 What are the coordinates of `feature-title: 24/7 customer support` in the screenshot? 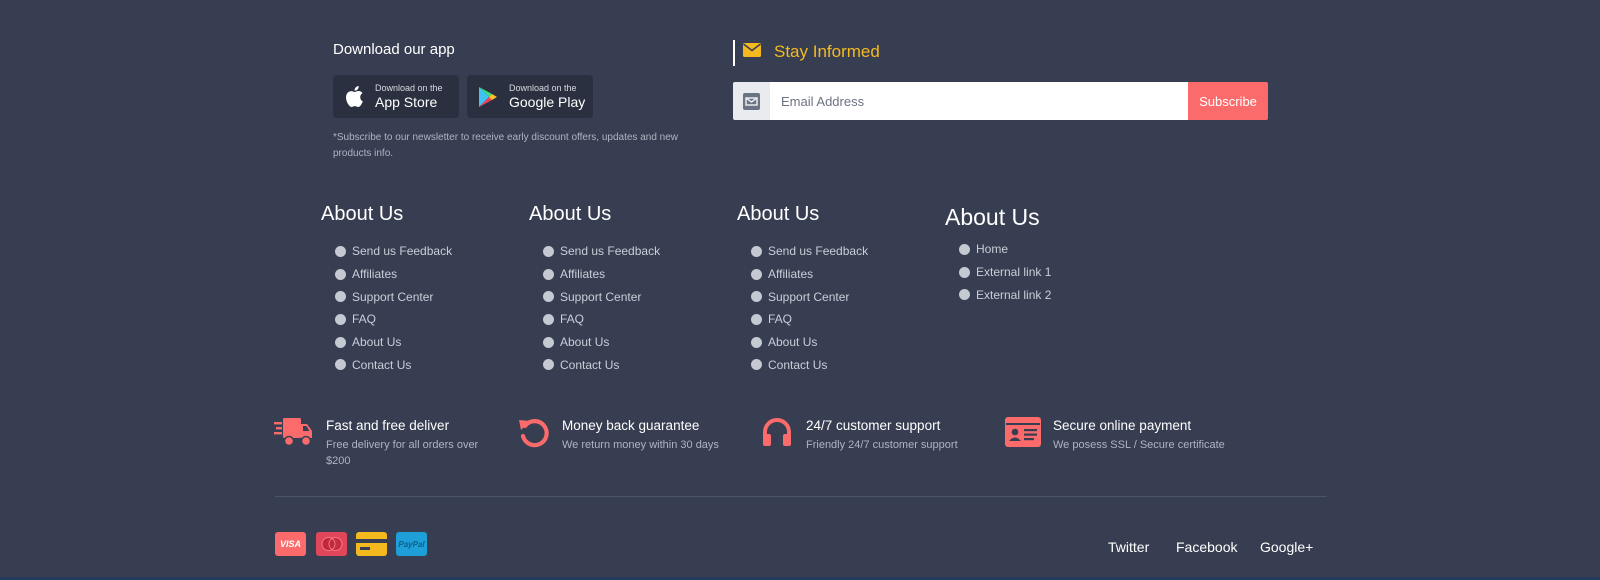 It's located at (873, 425).